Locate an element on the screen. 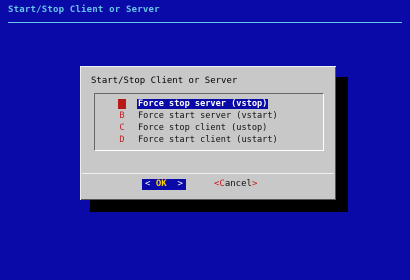 The height and width of the screenshot is (280, 410). menu-item-label: Force start server (vstart) is located at coordinates (208, 116).